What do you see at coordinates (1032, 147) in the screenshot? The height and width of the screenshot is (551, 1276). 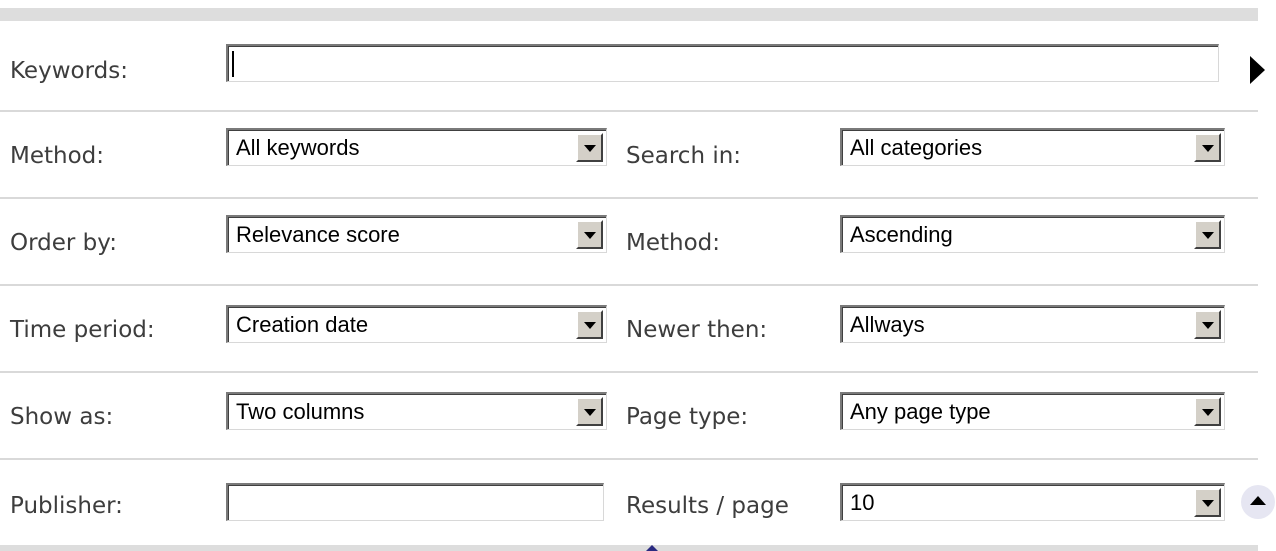 I see `search-in-select: All categories` at bounding box center [1032, 147].